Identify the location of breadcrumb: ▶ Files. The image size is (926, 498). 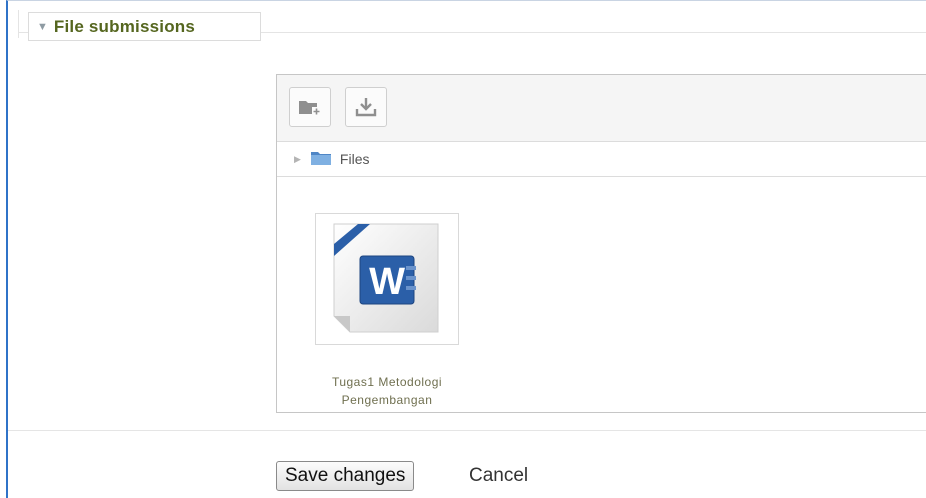
(601, 159).